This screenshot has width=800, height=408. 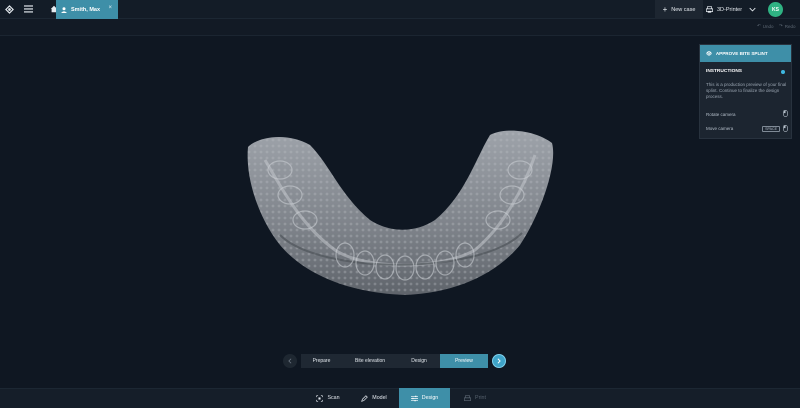 I want to click on printer-icon, so click(x=709, y=9).